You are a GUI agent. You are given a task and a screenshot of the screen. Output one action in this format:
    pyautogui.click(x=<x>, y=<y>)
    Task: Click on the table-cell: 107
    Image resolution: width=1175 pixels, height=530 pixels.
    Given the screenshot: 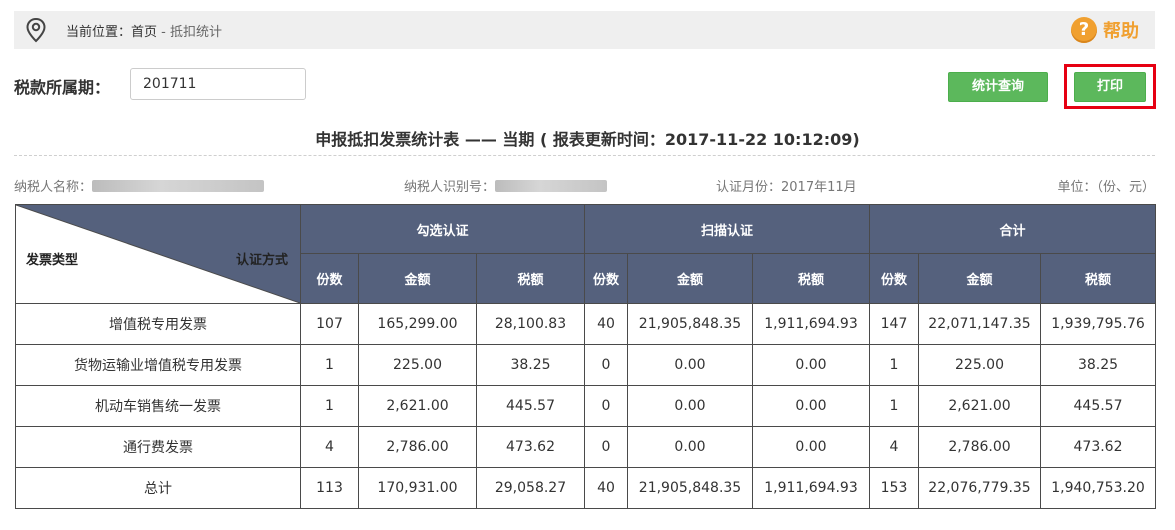 What is the action you would take?
    pyautogui.click(x=329, y=324)
    